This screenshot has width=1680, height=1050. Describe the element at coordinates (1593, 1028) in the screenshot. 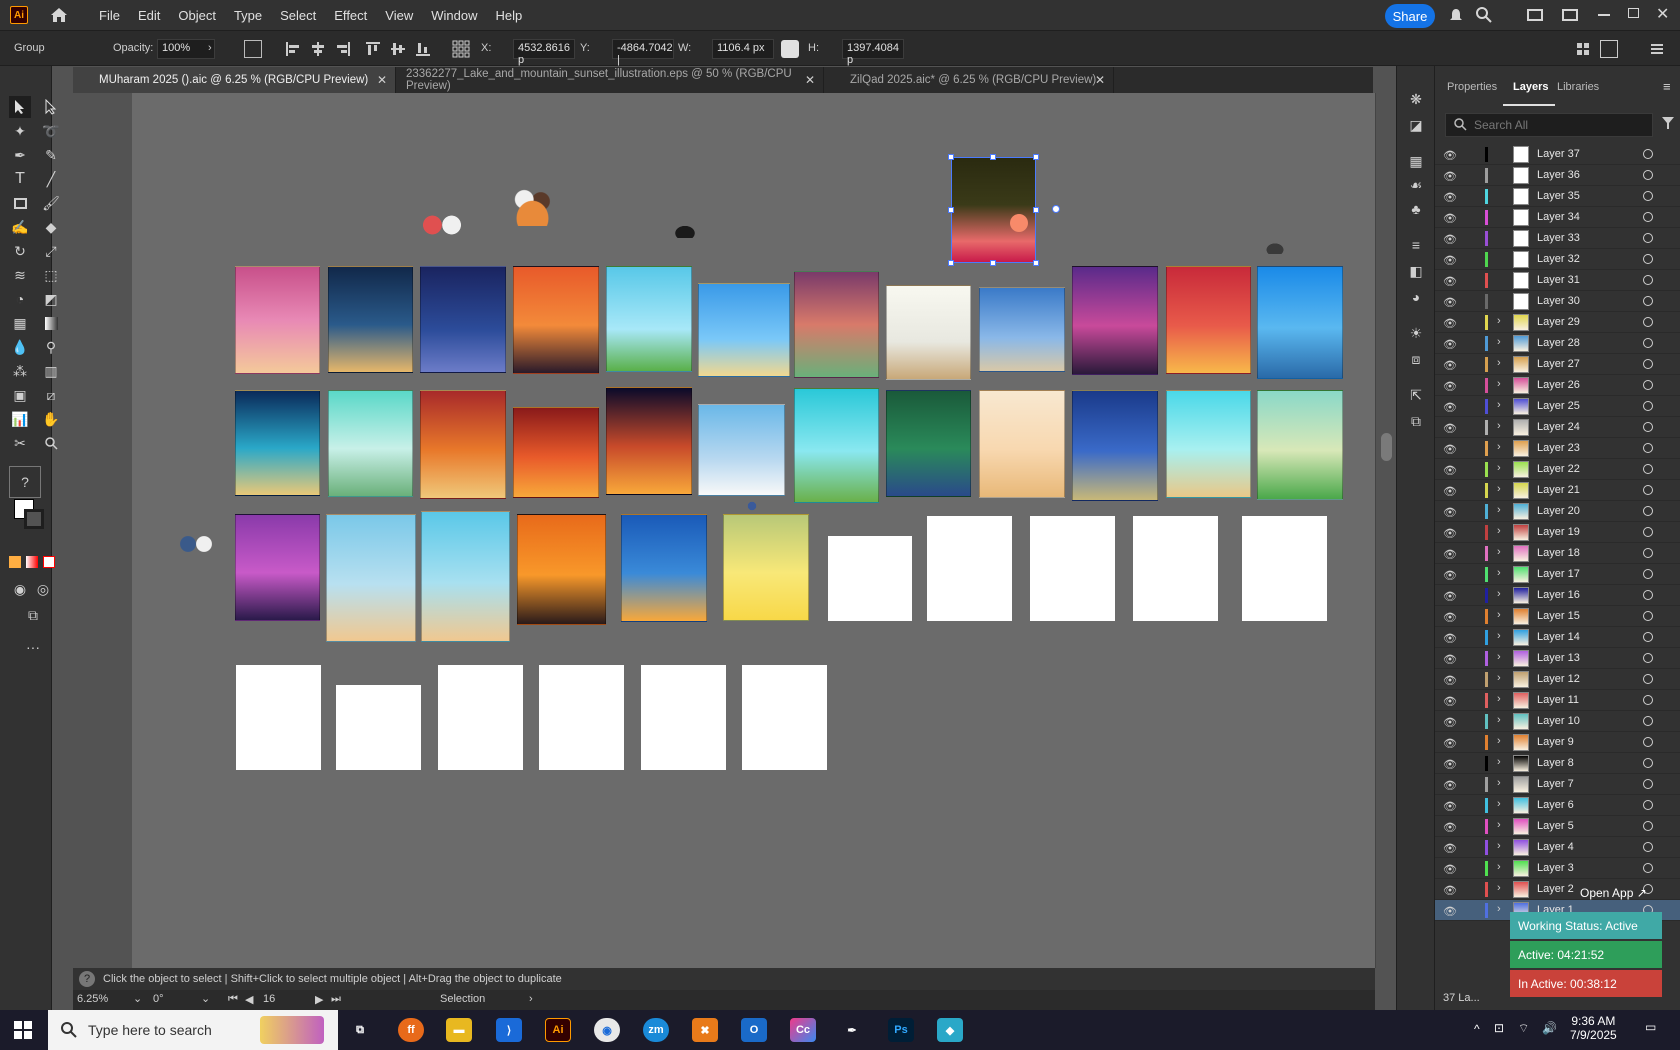

I see `system-clock: 9:36 AM 7/9/2025` at that location.